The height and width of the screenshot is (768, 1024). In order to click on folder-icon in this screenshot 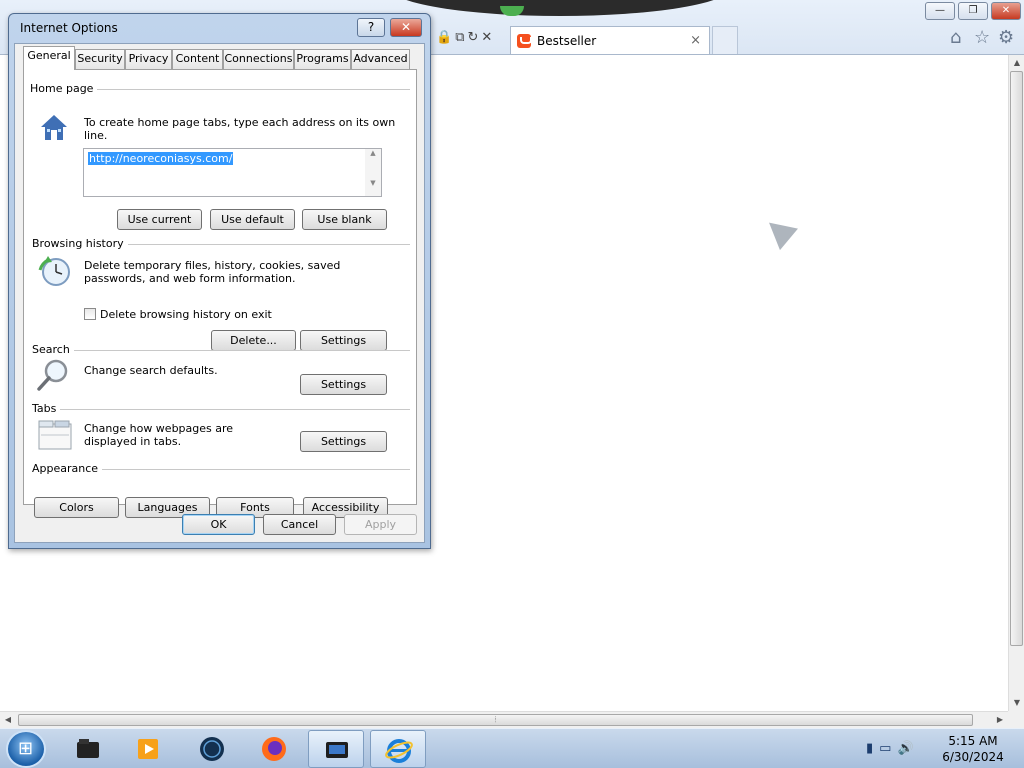, I will do `click(88, 748)`.